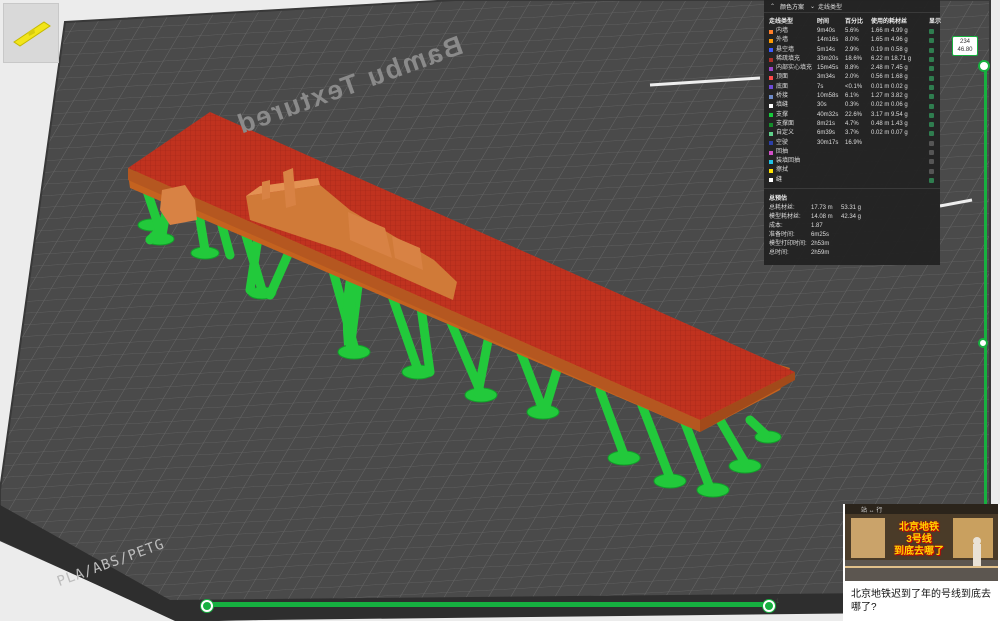  What do you see at coordinates (965, 50) in the screenshot?
I see `top-layer-height: 46.80` at bounding box center [965, 50].